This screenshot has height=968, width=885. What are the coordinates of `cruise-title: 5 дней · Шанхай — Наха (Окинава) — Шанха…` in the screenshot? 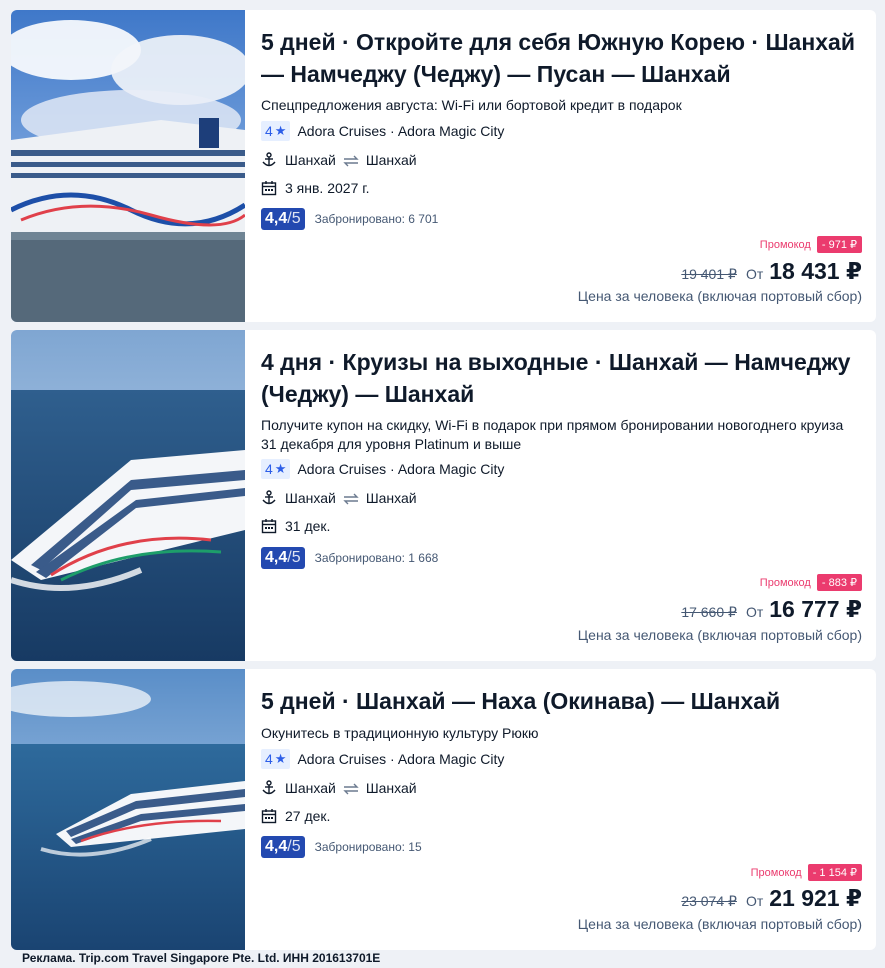 It's located at (561, 701).